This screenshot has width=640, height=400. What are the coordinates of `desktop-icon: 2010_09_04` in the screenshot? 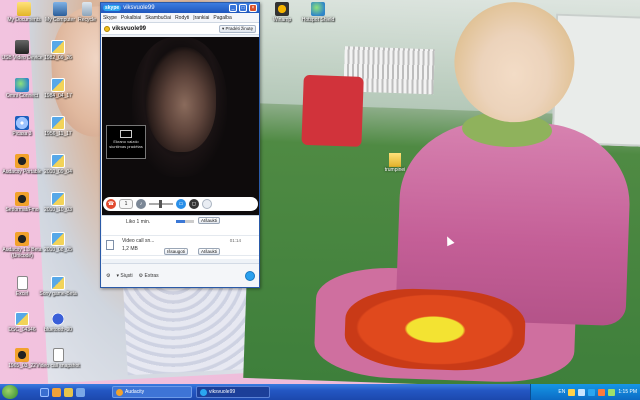 It's located at (58, 164).